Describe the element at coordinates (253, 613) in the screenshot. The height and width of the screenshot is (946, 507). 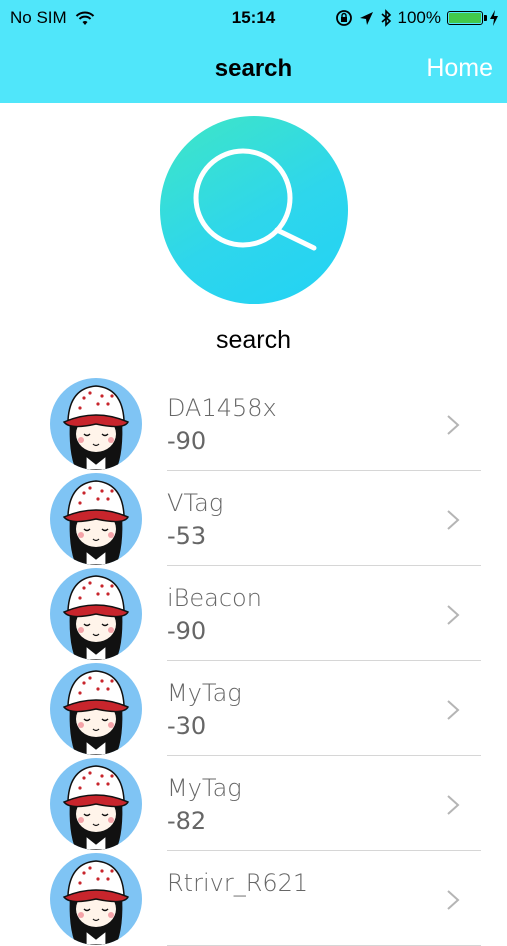
I see `list-item: iBeacon -90` at that location.